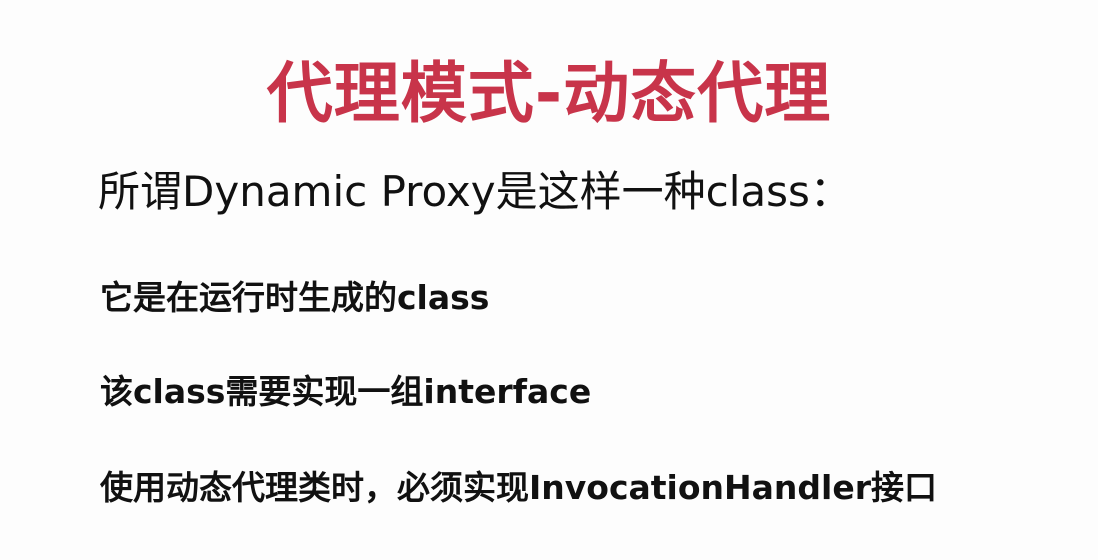  Describe the element at coordinates (475, 191) in the screenshot. I see `slide-subtitle: 所谓Dynamic Proxy是这样一种class：` at that location.